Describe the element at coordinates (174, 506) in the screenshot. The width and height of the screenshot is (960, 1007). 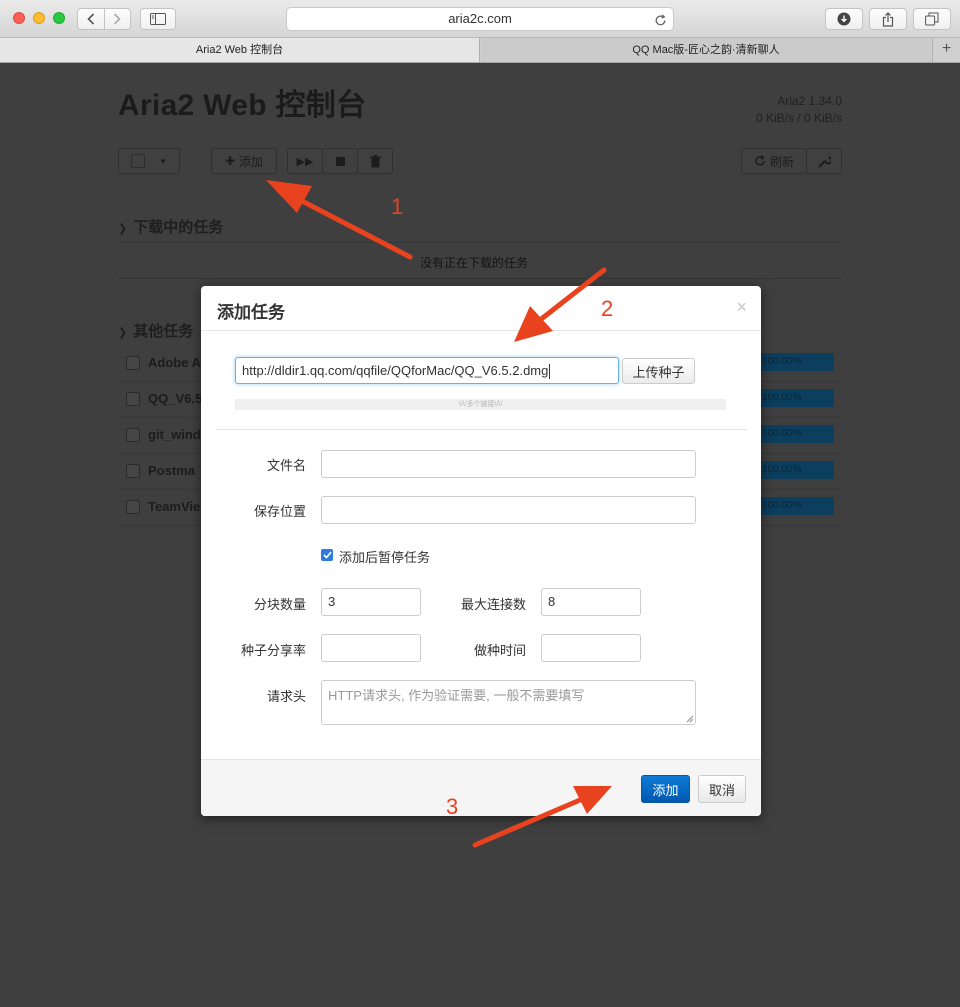
I see `task-name: TeamVie` at that location.